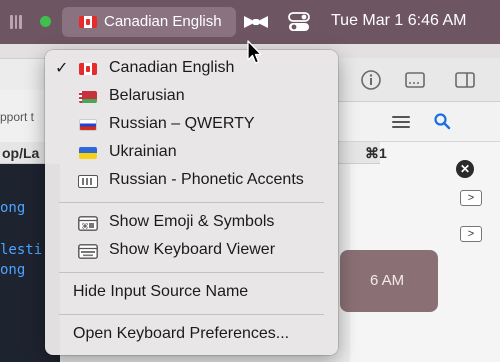 This screenshot has height=362, width=500. What do you see at coordinates (45, 21) in the screenshot?
I see `status-dot-icon` at bounding box center [45, 21].